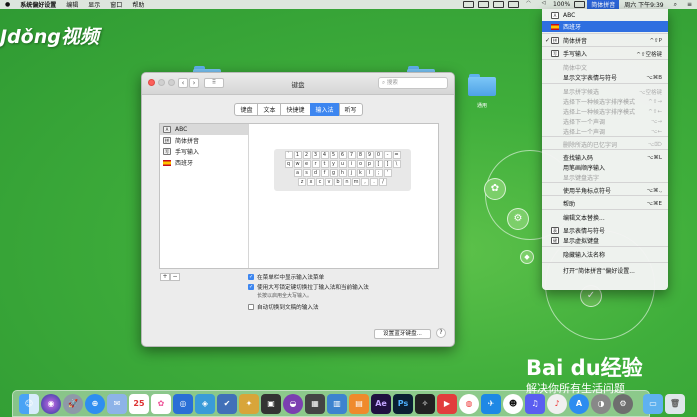 This screenshot has height=417, width=697. What do you see at coordinates (675, 403) in the screenshot?
I see `trash-icon: 🗑` at bounding box center [675, 403].